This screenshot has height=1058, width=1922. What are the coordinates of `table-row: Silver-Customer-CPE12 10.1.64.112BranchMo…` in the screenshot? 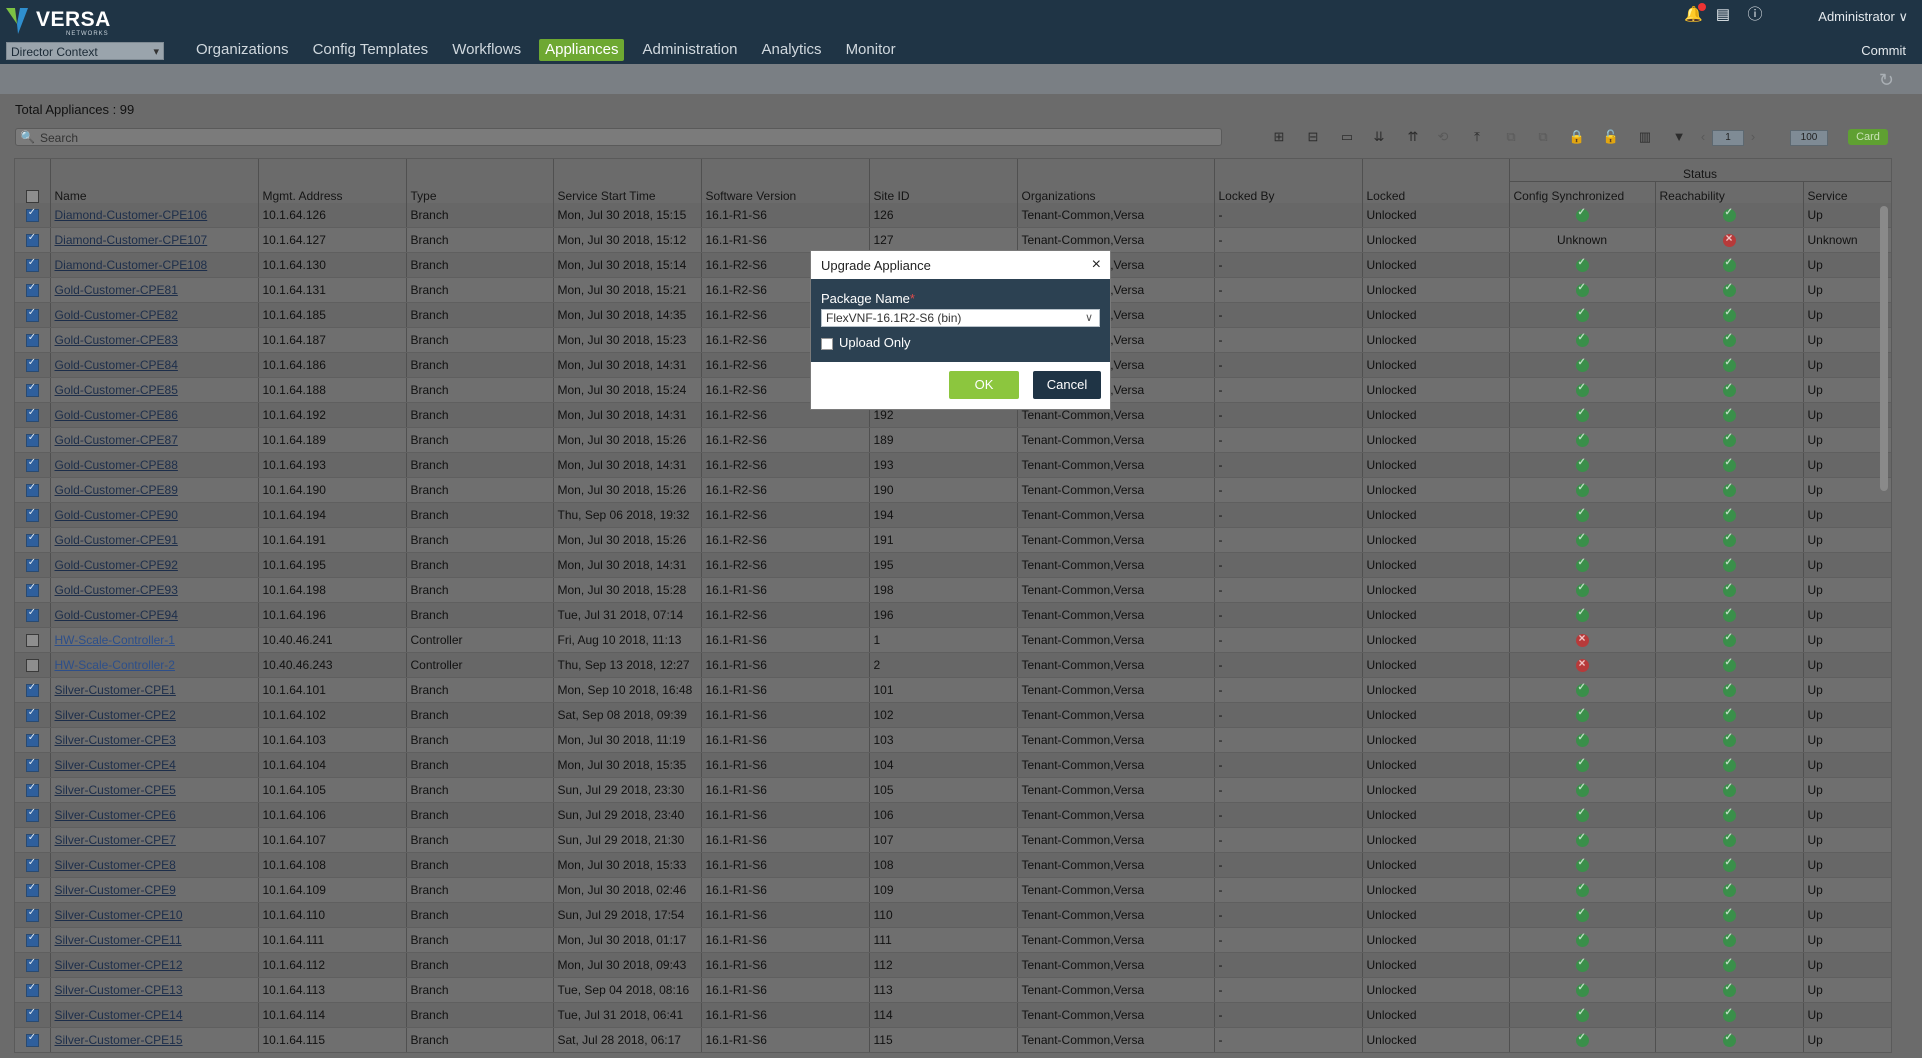 It's located at (953, 965).